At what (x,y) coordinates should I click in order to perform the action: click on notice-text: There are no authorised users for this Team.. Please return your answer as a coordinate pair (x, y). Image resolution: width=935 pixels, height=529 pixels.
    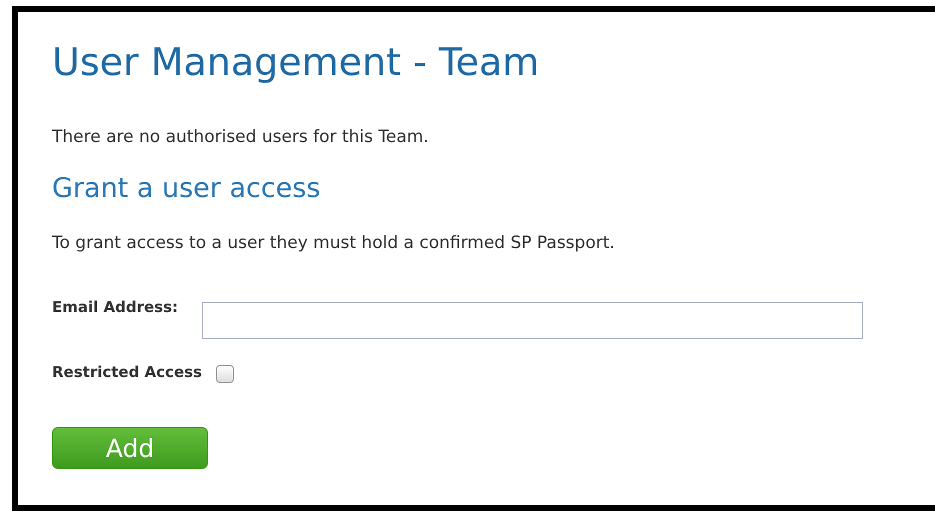
    Looking at the image, I should click on (241, 137).